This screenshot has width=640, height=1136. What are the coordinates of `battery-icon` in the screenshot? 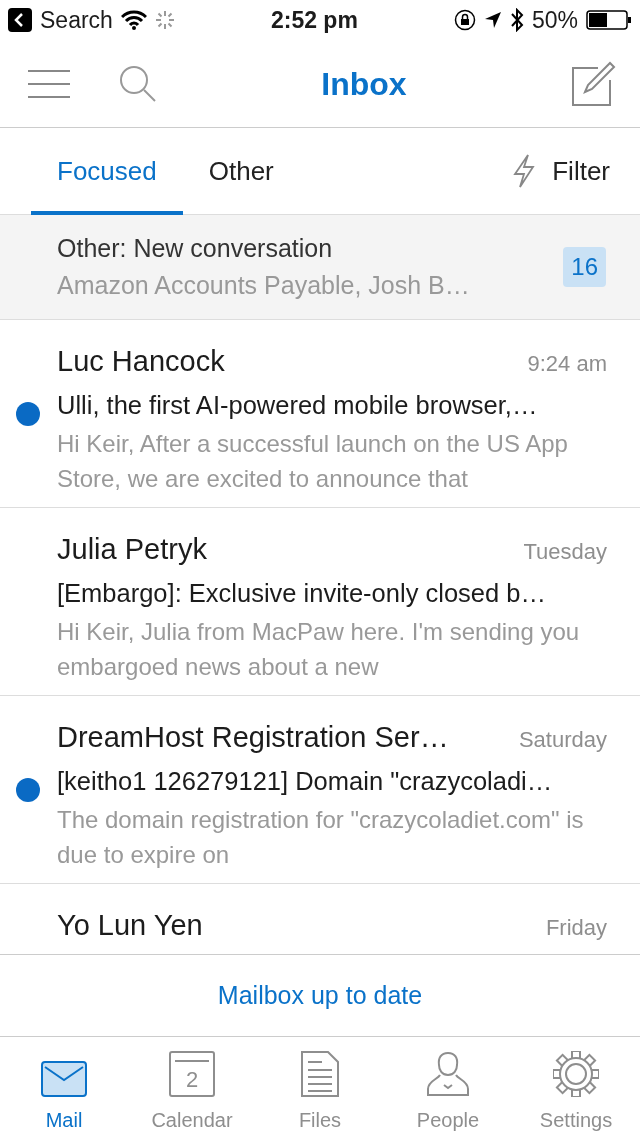 It's located at (609, 20).